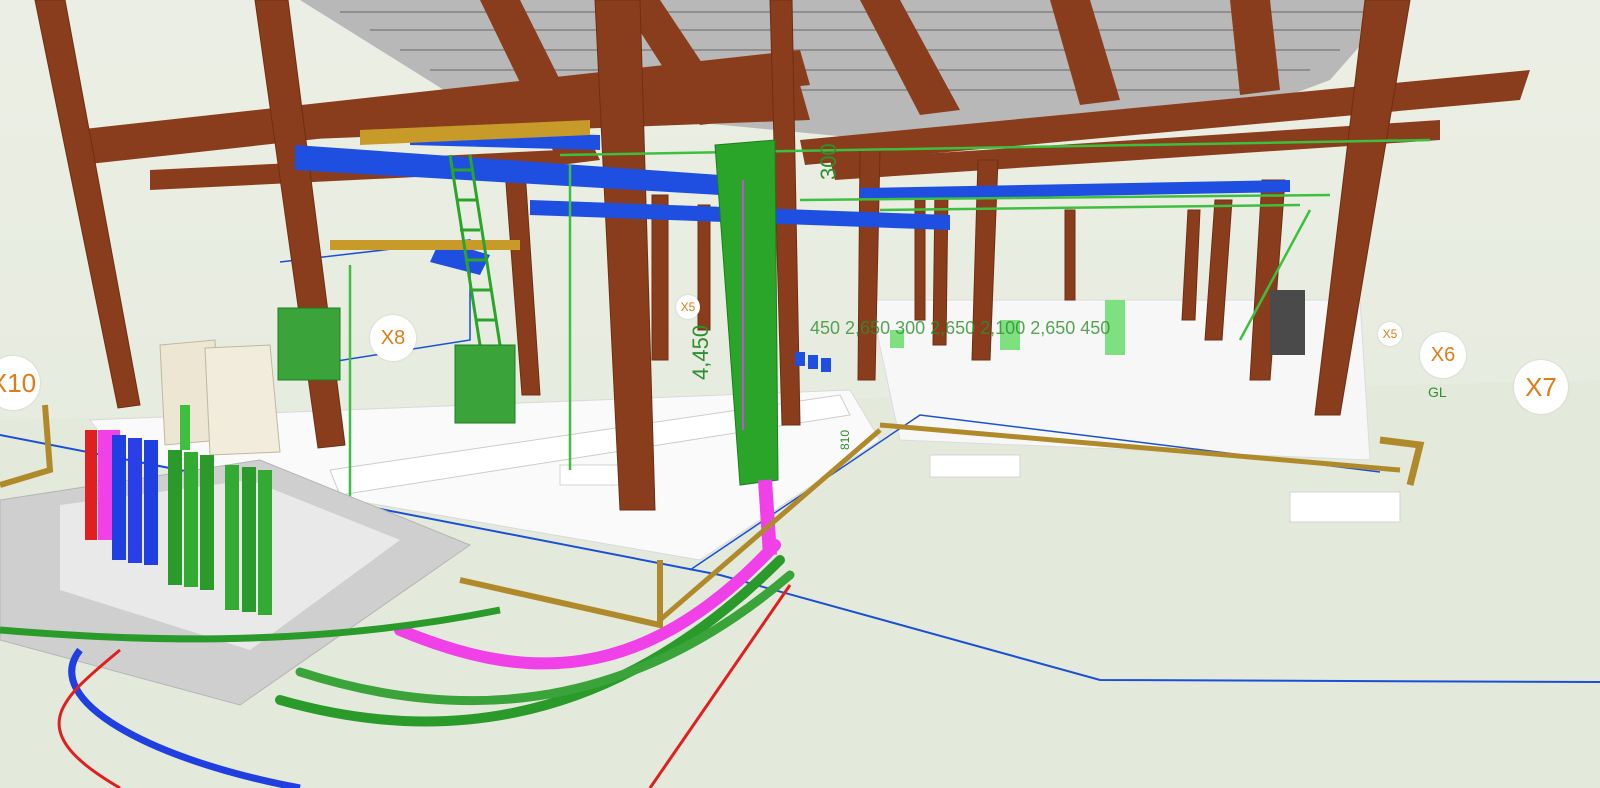  I want to click on dimension-row: 450 2,650 300 2,650 2,100 2,650 450, so click(960, 328).